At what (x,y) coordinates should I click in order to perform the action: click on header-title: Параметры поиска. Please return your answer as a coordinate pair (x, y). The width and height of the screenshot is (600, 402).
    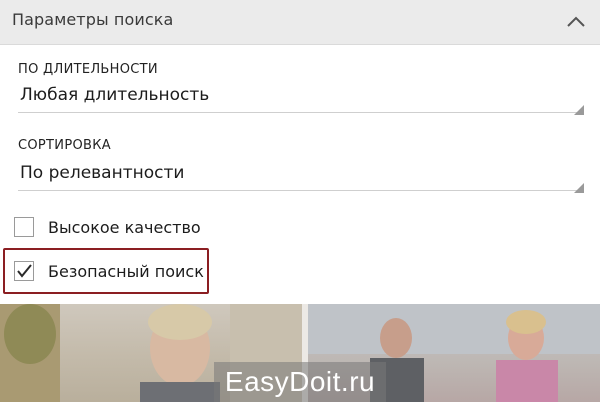
    Looking at the image, I should click on (93, 19).